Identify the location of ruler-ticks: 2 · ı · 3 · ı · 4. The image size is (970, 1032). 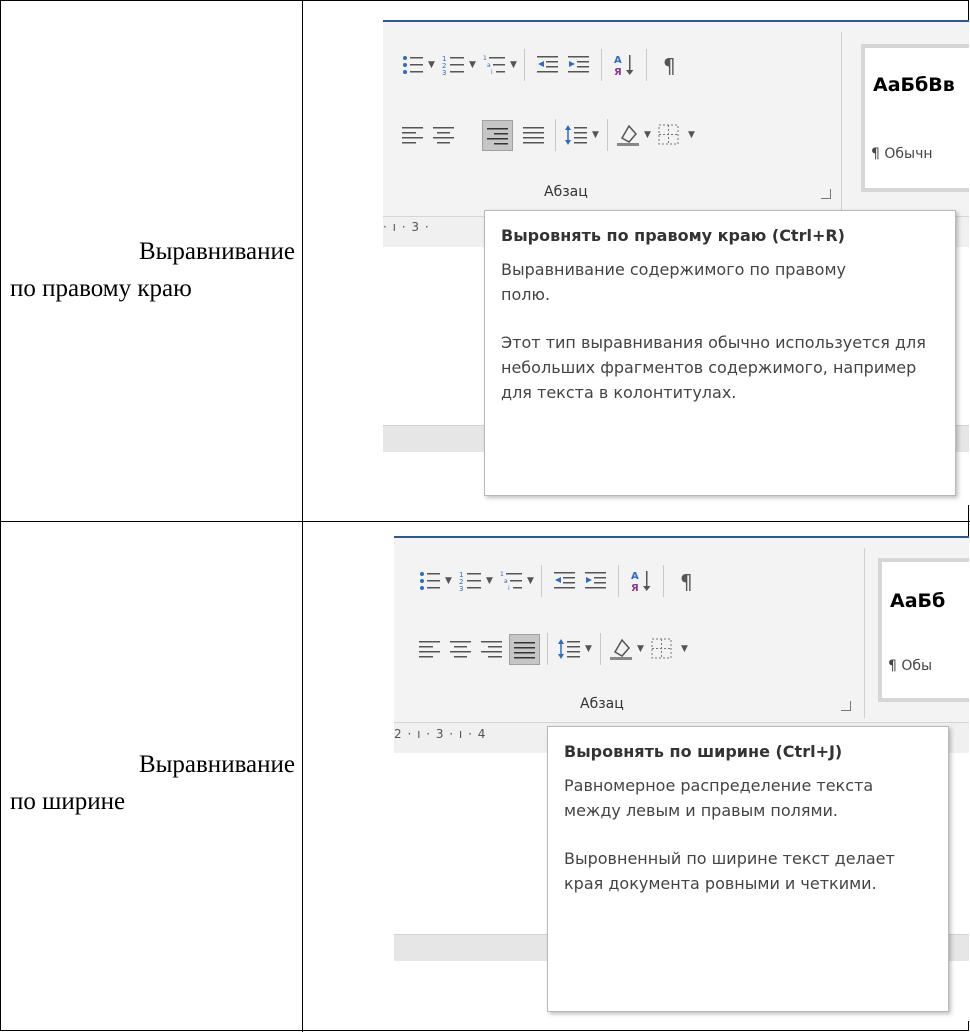
(440, 734).